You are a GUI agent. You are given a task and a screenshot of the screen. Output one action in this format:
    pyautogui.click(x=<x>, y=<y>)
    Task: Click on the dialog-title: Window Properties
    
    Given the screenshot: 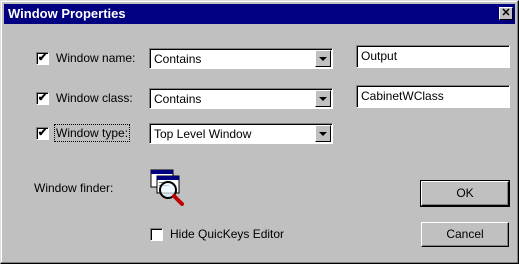 What is the action you would take?
    pyautogui.click(x=67, y=13)
    